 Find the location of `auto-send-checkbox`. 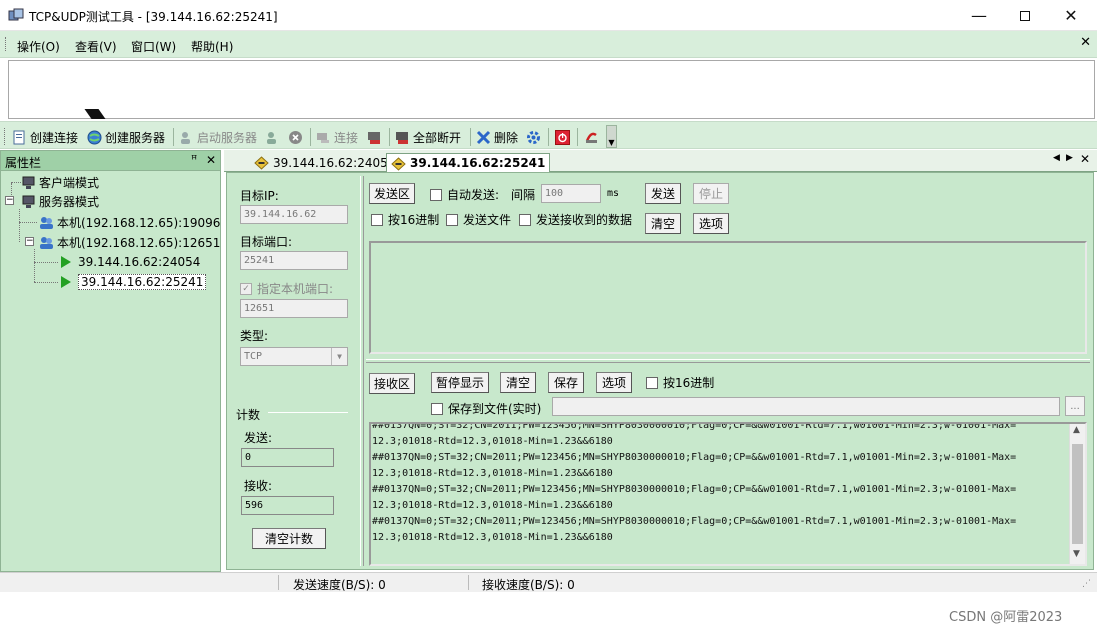

auto-send-checkbox is located at coordinates (436, 194).